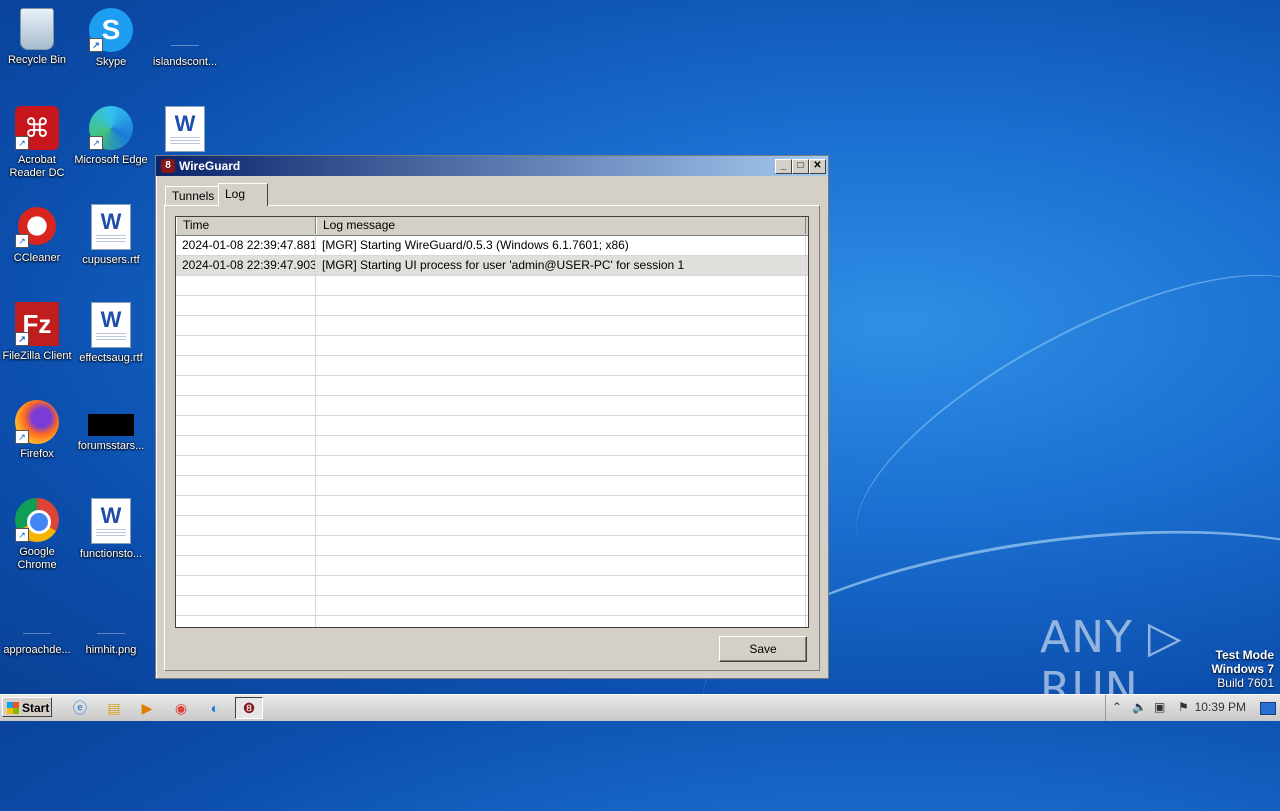  Describe the element at coordinates (13, 708) in the screenshot. I see `windows-logo-icon` at that location.